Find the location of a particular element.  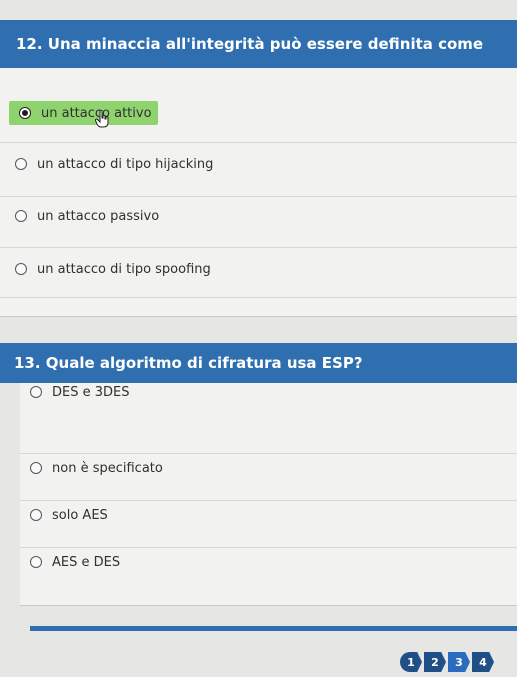

section-bar is located at coordinates (273, 628).